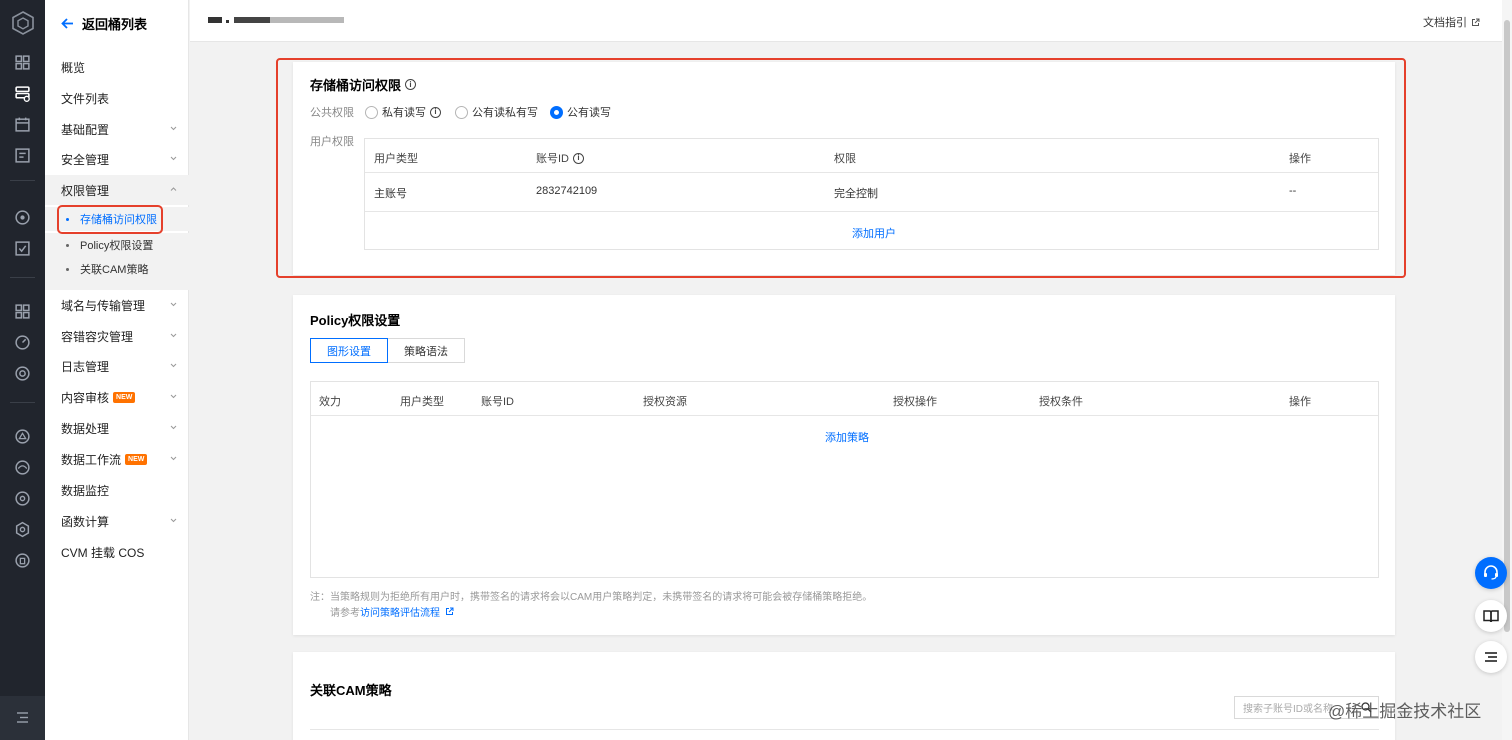  Describe the element at coordinates (1300, 402) in the screenshot. I see `col-operation: 操作` at that location.